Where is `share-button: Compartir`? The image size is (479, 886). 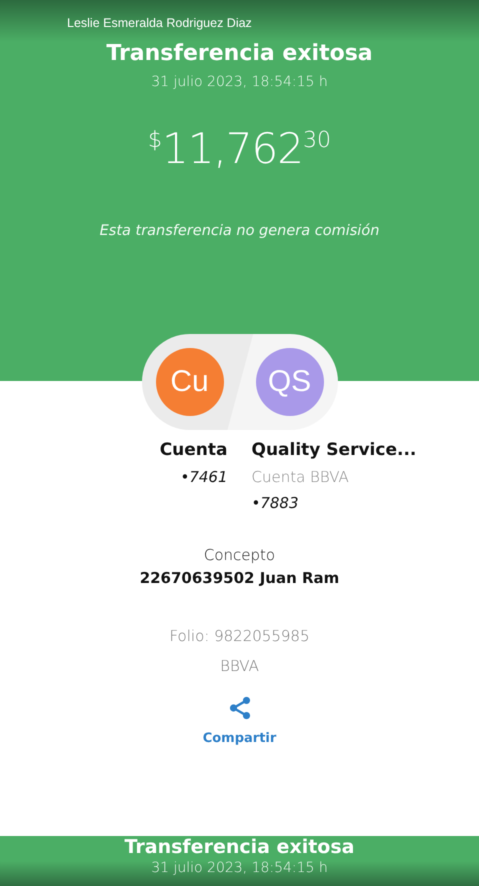 share-button: Compartir is located at coordinates (239, 720).